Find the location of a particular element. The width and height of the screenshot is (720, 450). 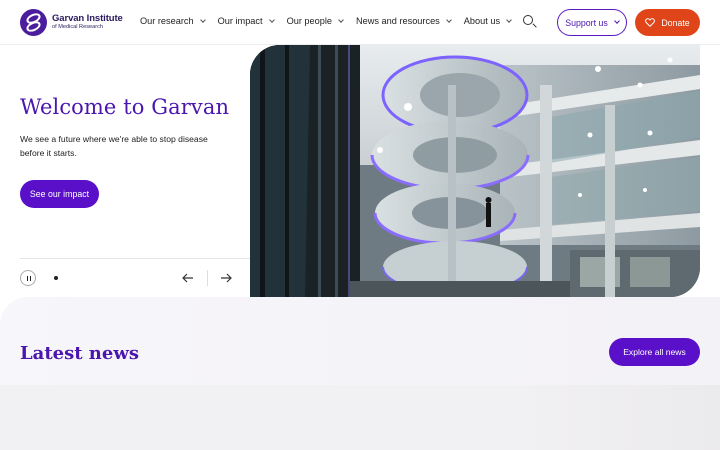

nav-news-and-resources: News and resources is located at coordinates (404, 21).